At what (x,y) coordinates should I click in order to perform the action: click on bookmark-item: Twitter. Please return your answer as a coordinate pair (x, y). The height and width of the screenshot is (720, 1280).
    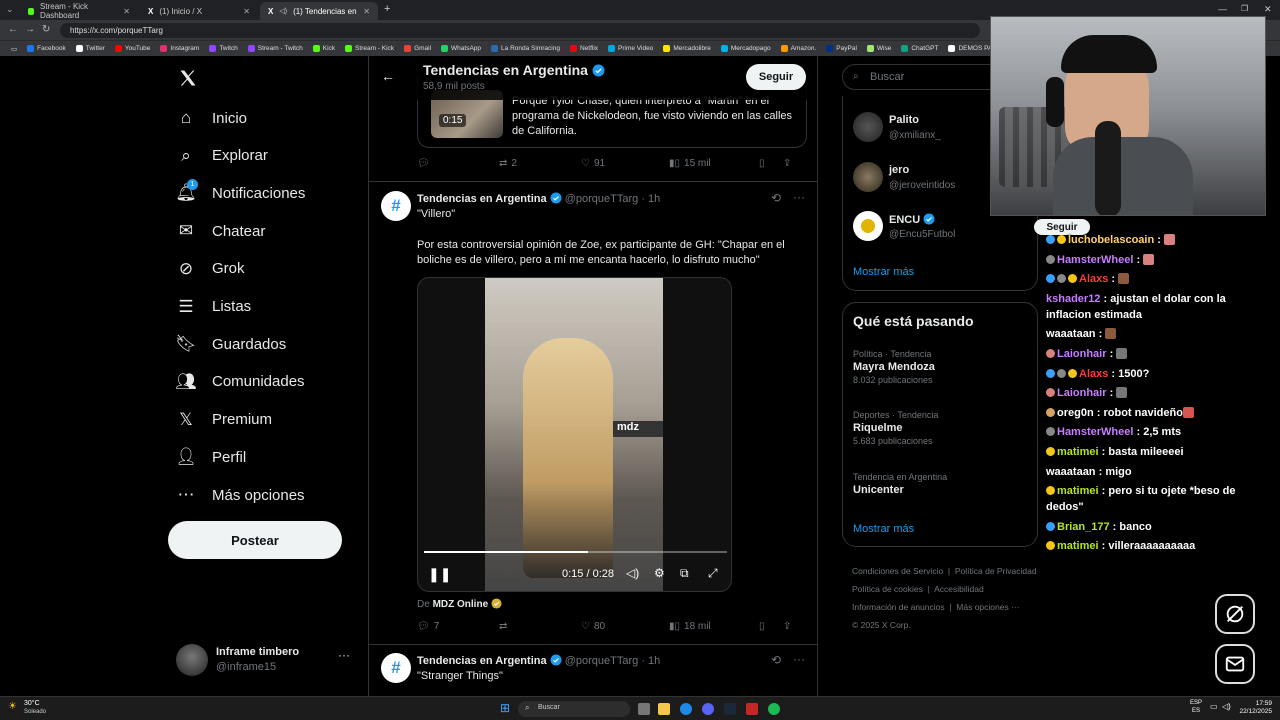
    Looking at the image, I should click on (90, 48).